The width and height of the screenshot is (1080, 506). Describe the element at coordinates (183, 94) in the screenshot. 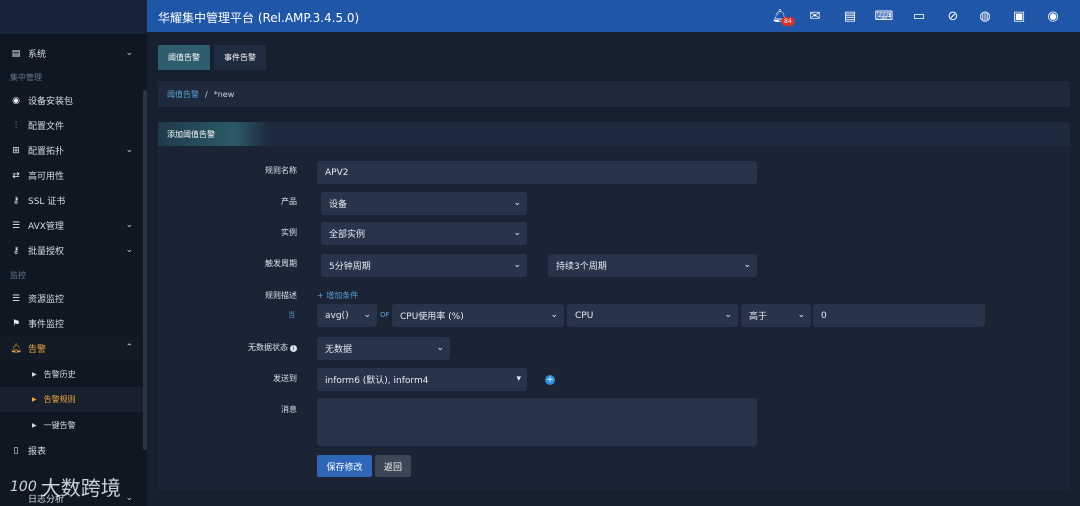

I see `breadcrumb-link: 阈值告警` at that location.